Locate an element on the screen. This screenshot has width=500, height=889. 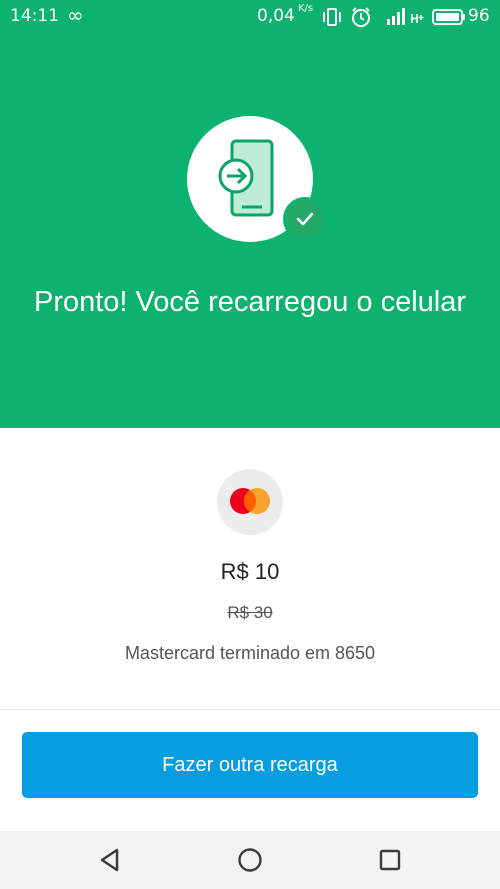
hplus-icon is located at coordinates (417, 18).